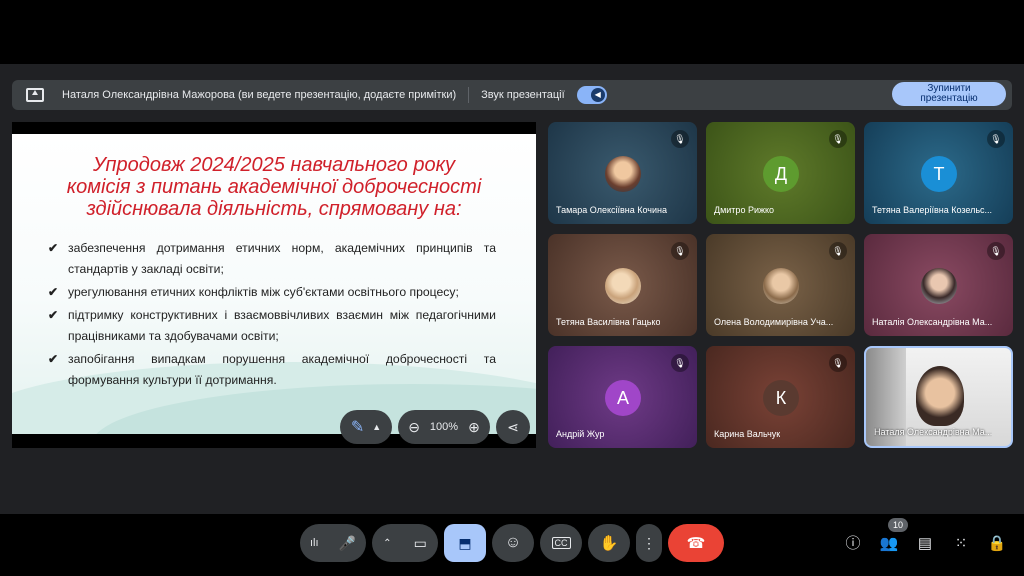 This screenshot has height=576, width=1024. I want to click on participant-count-badge: 10, so click(898, 525).